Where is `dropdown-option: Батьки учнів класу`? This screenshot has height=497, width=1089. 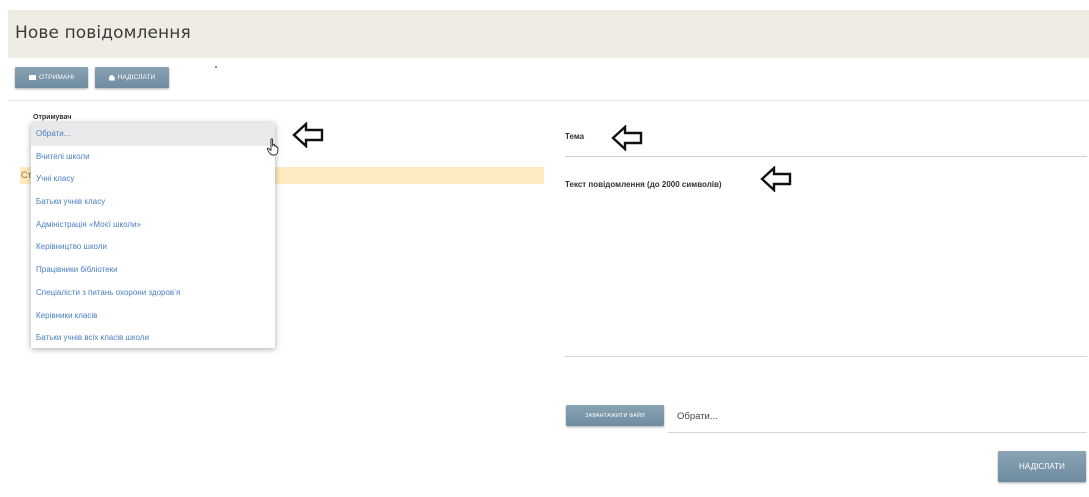
dropdown-option: Батьки учнів класу is located at coordinates (153, 202).